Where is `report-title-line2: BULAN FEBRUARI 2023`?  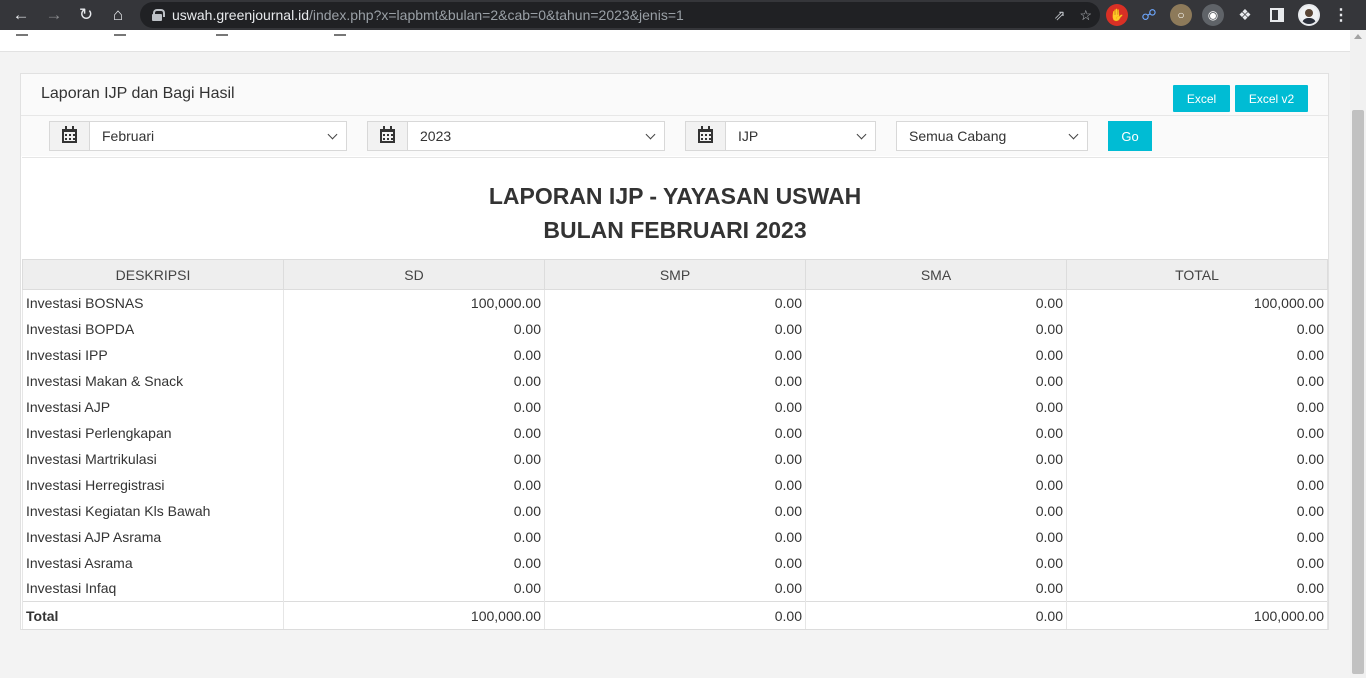 report-title-line2: BULAN FEBRUARI 2023 is located at coordinates (675, 230).